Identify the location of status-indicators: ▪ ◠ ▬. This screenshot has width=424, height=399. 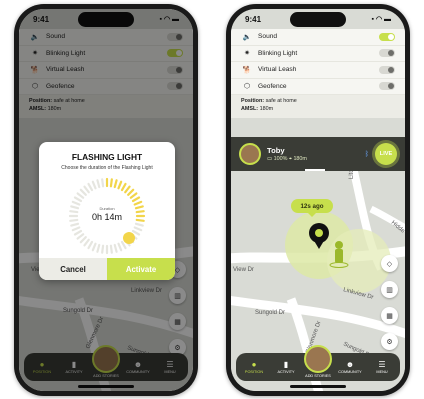
(381, 19).